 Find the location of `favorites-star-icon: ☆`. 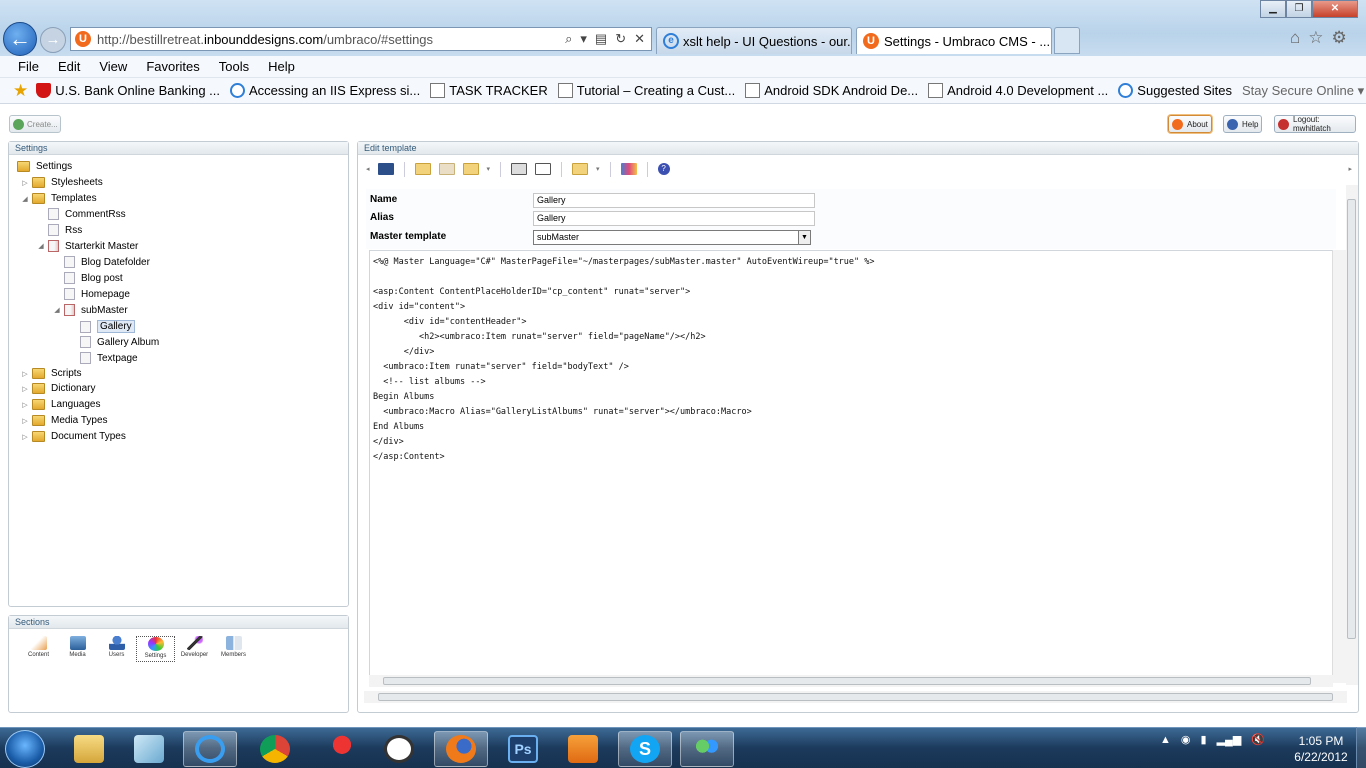

favorites-star-icon: ☆ is located at coordinates (1315, 38).